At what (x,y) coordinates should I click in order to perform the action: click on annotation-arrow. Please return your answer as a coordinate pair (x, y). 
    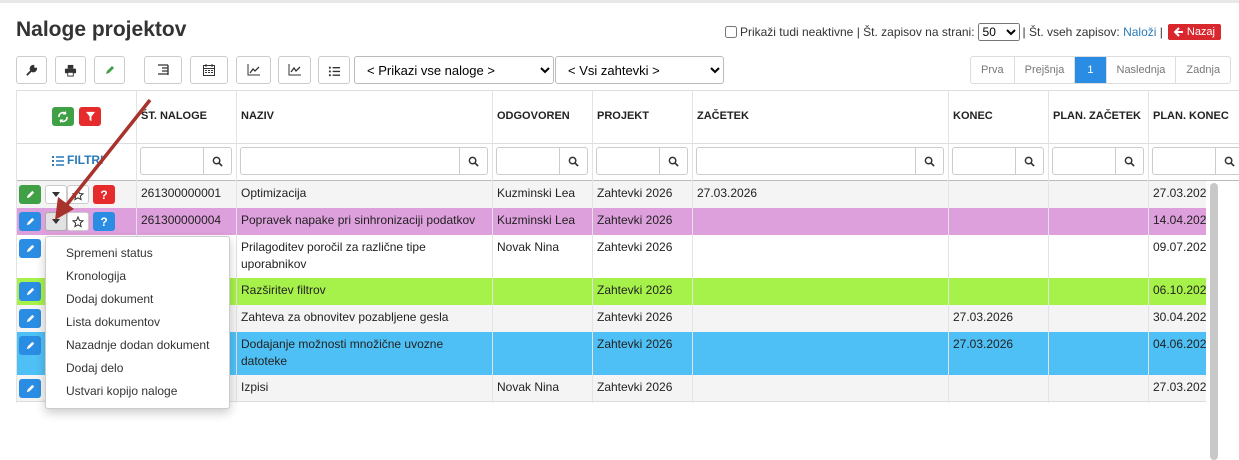
    Looking at the image, I should click on (103, 159).